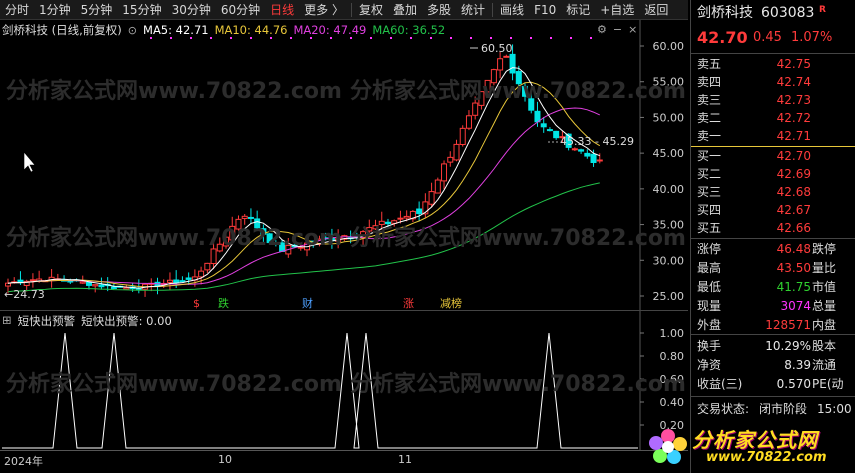 This screenshot has width=855, height=473. Describe the element at coordinates (747, 445) in the screenshot. I see `watermark-logo: 分析家公式网 www.70822.com` at that location.